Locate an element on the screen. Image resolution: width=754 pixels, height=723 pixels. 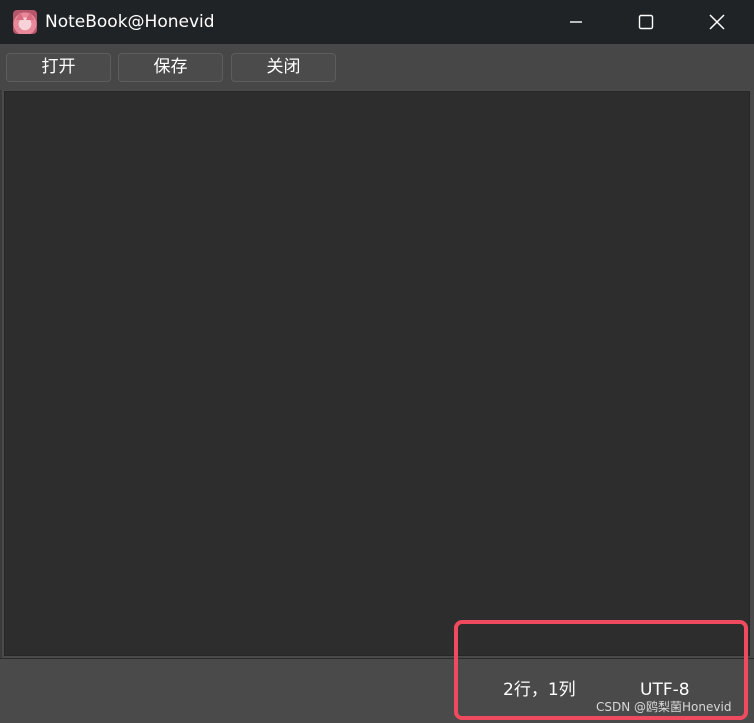
window-edge is located at coordinates (1, 375).